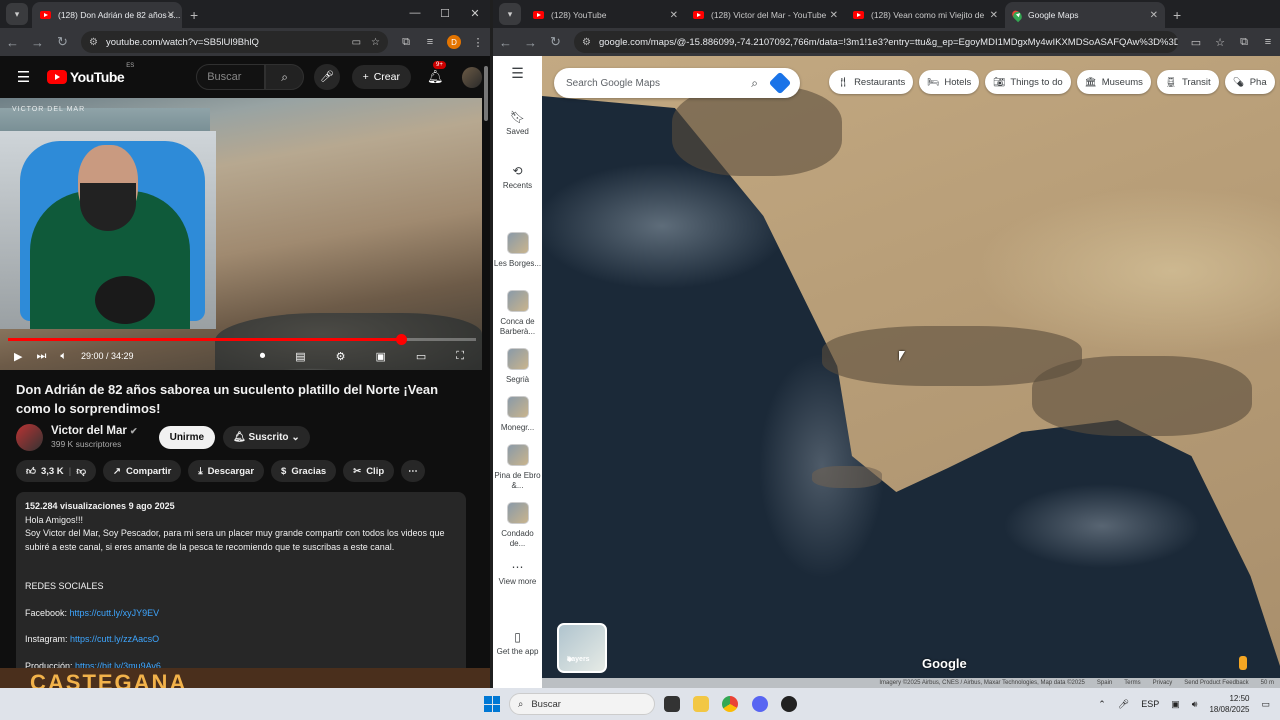 This screenshot has height=720, width=1280. What do you see at coordinates (760, 704) in the screenshot?
I see `discord-icon` at bounding box center [760, 704].